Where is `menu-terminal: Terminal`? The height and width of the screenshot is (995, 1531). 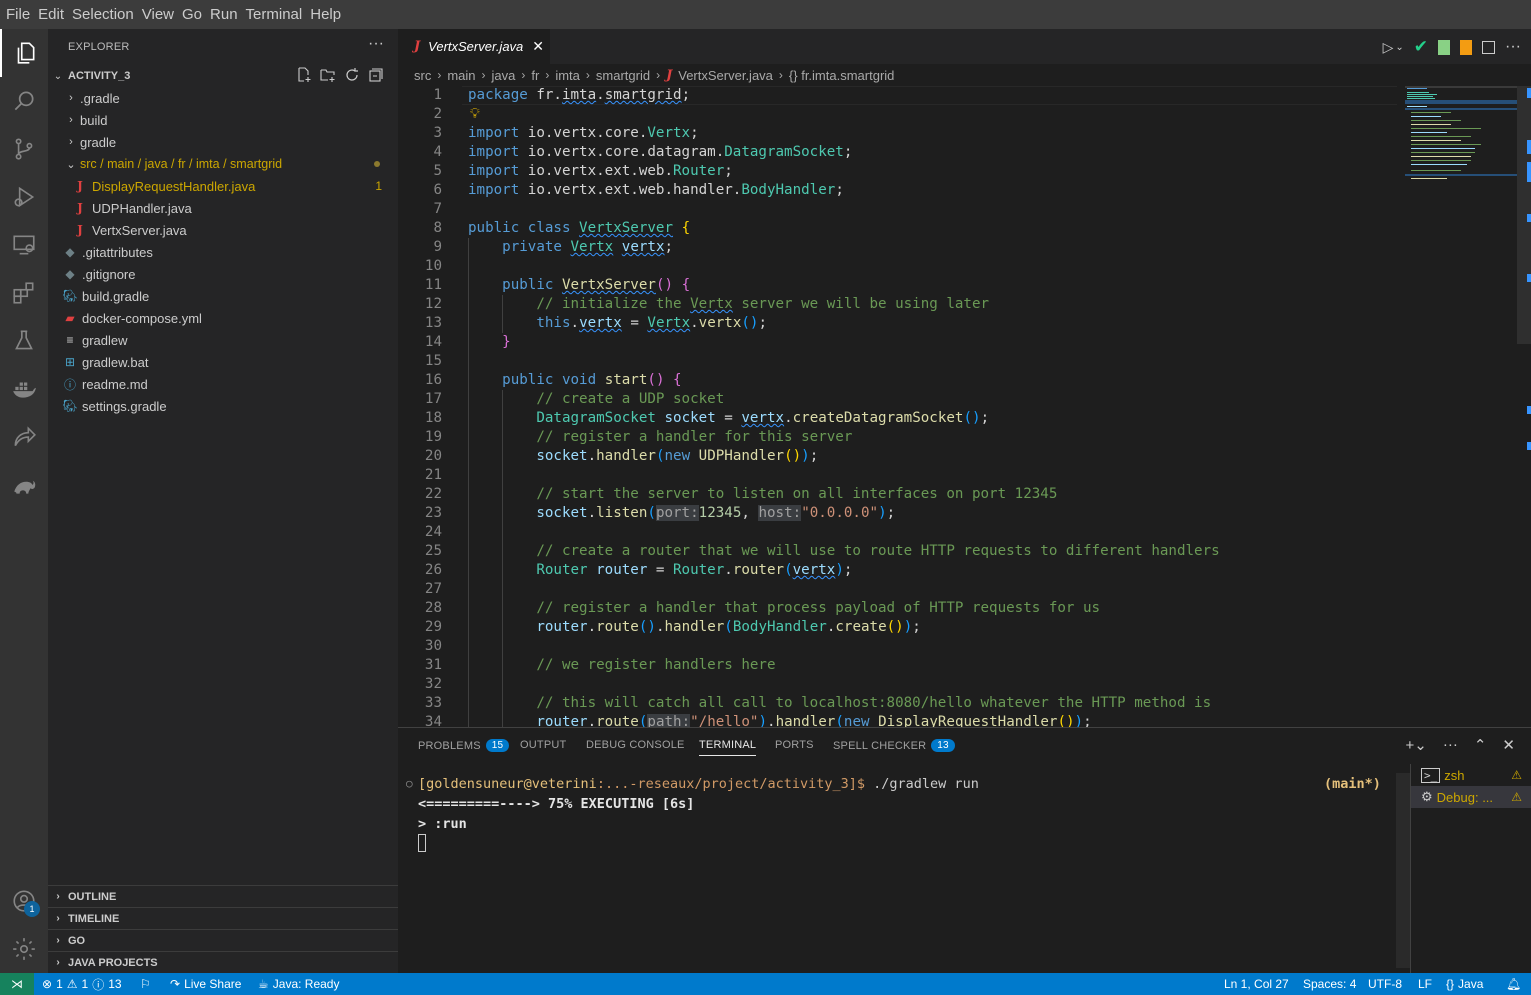 menu-terminal: Terminal is located at coordinates (274, 14).